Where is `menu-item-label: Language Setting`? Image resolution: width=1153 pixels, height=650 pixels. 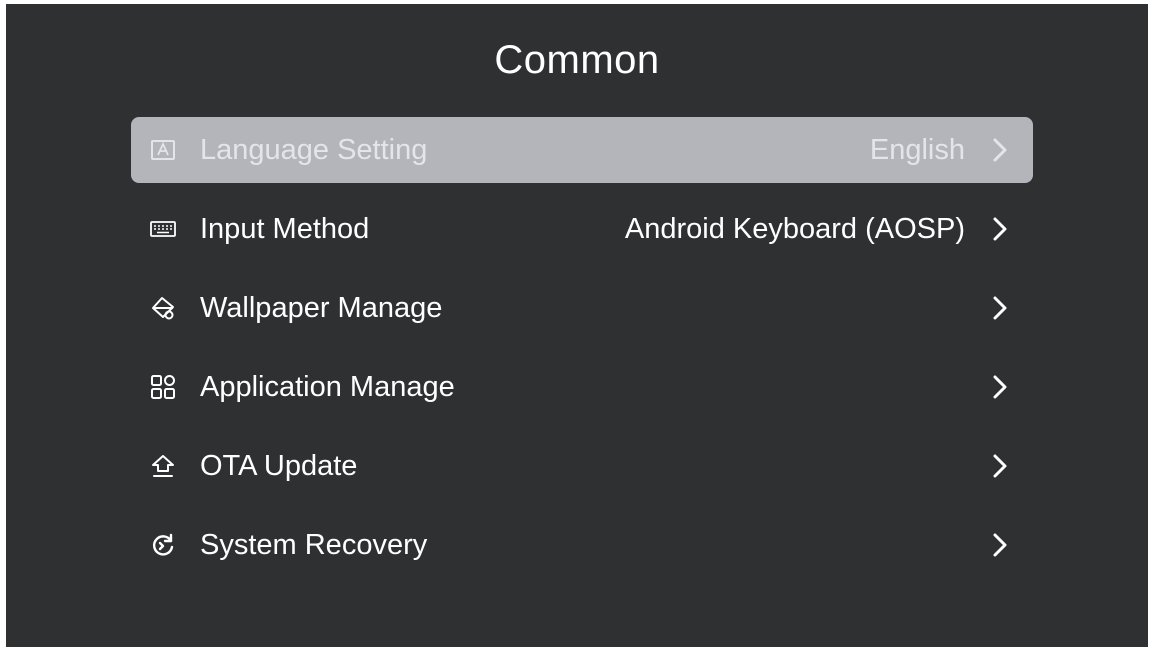 menu-item-label: Language Setting is located at coordinates (314, 149).